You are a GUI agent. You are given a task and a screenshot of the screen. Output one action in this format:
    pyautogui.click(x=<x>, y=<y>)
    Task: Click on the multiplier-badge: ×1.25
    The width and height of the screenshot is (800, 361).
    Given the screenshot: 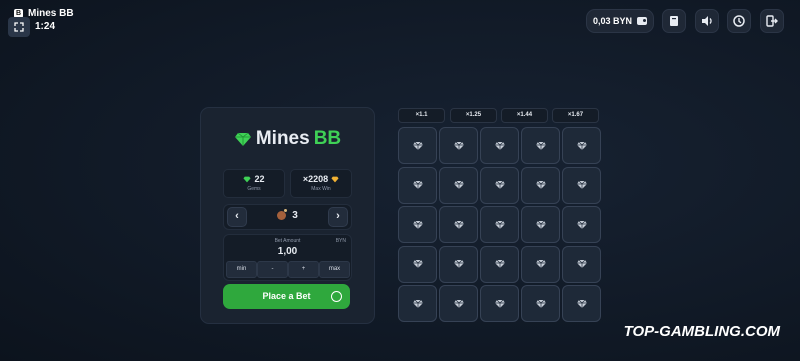 What is the action you would take?
    pyautogui.click(x=473, y=115)
    